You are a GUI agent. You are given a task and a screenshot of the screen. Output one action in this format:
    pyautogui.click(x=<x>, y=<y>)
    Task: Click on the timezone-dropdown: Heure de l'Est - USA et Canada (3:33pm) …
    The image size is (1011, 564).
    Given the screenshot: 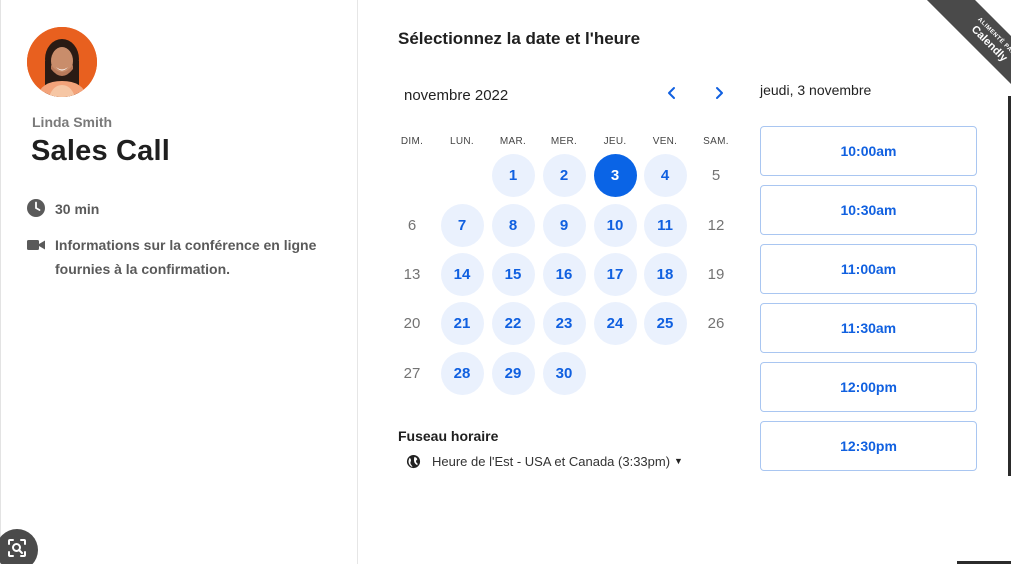 What is the action you would take?
    pyautogui.click(x=544, y=461)
    